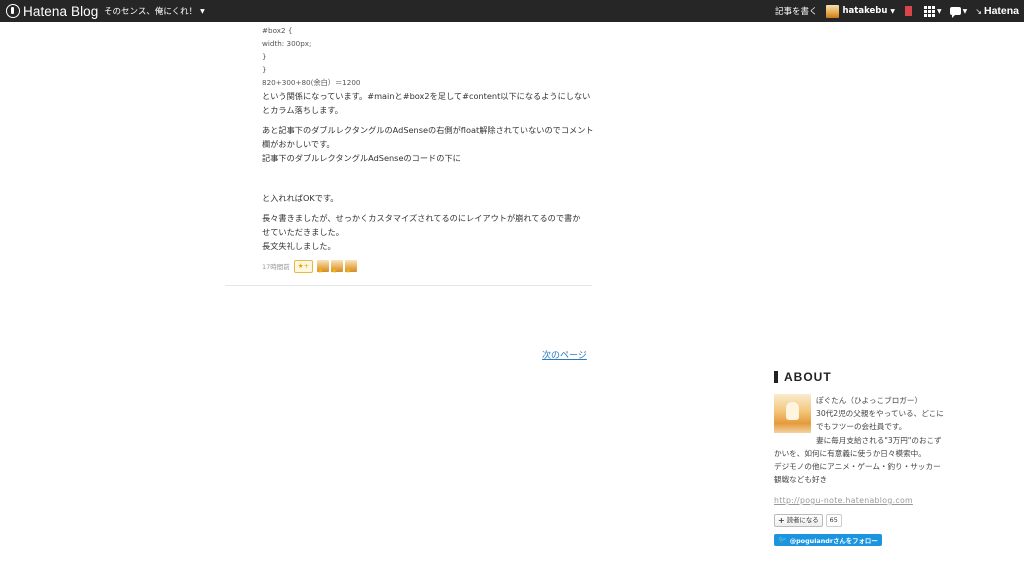 The height and width of the screenshot is (561, 1024). I want to click on twitter-follow-button: 🐦 @pogulandrさんをフォロー, so click(828, 540).